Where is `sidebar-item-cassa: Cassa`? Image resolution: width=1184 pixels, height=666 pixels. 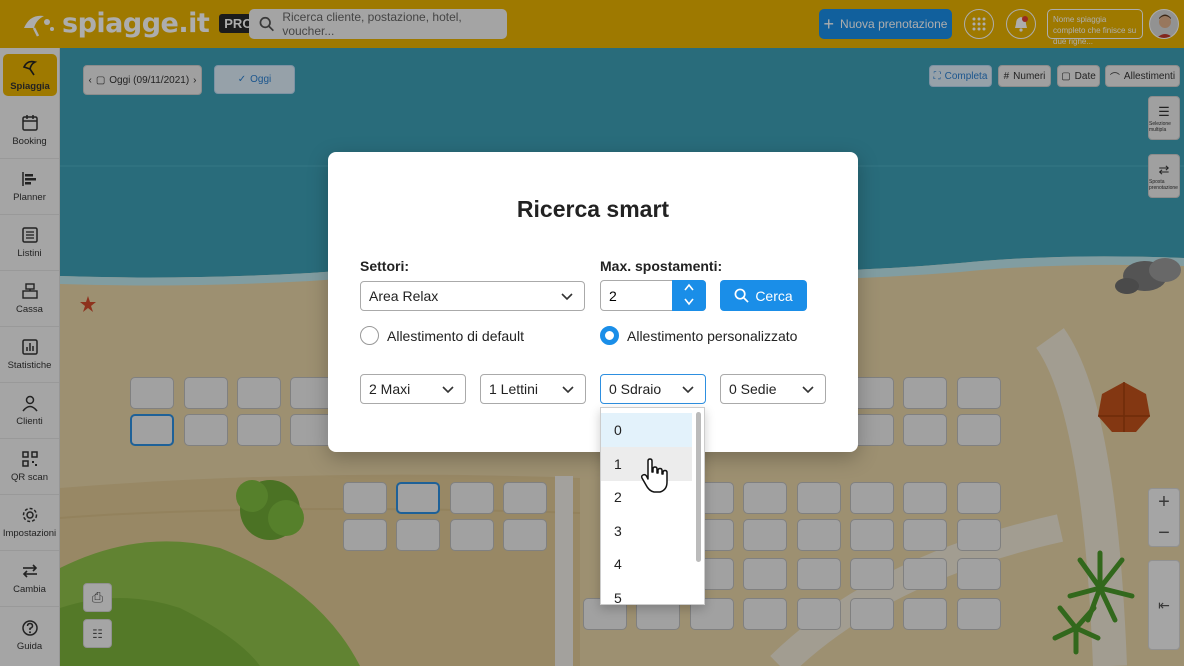 sidebar-item-cassa: Cassa is located at coordinates (29, 299).